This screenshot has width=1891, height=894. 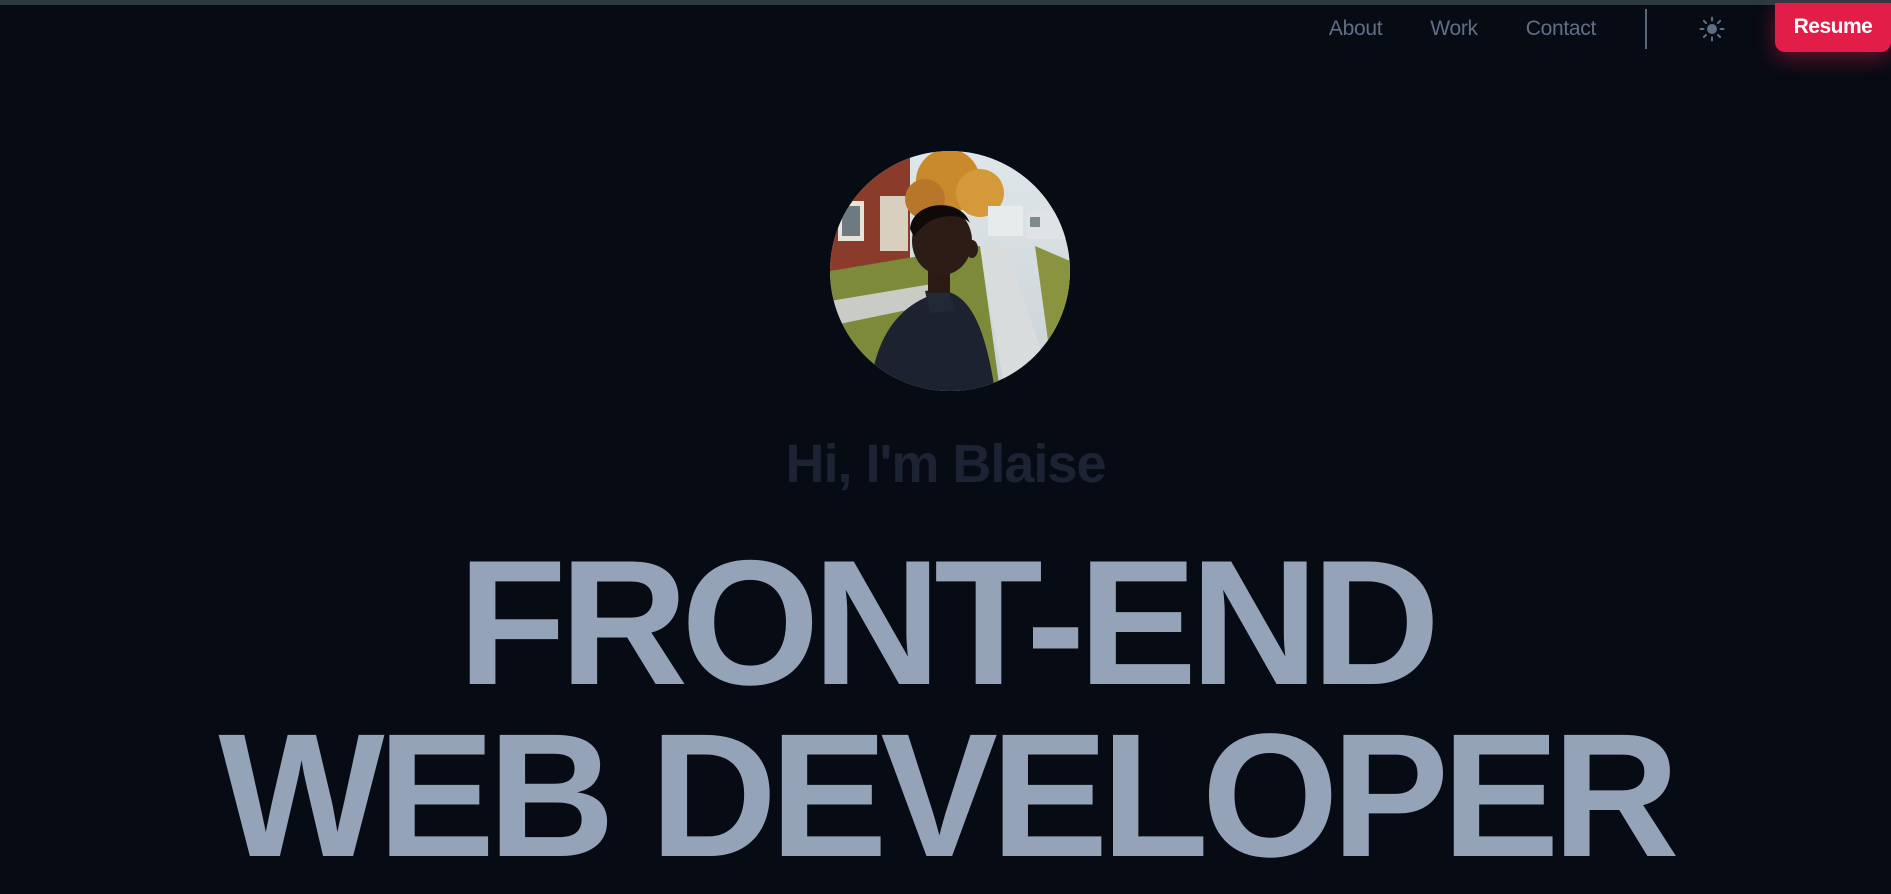 I want to click on nav-link-about: About, so click(x=1356, y=29).